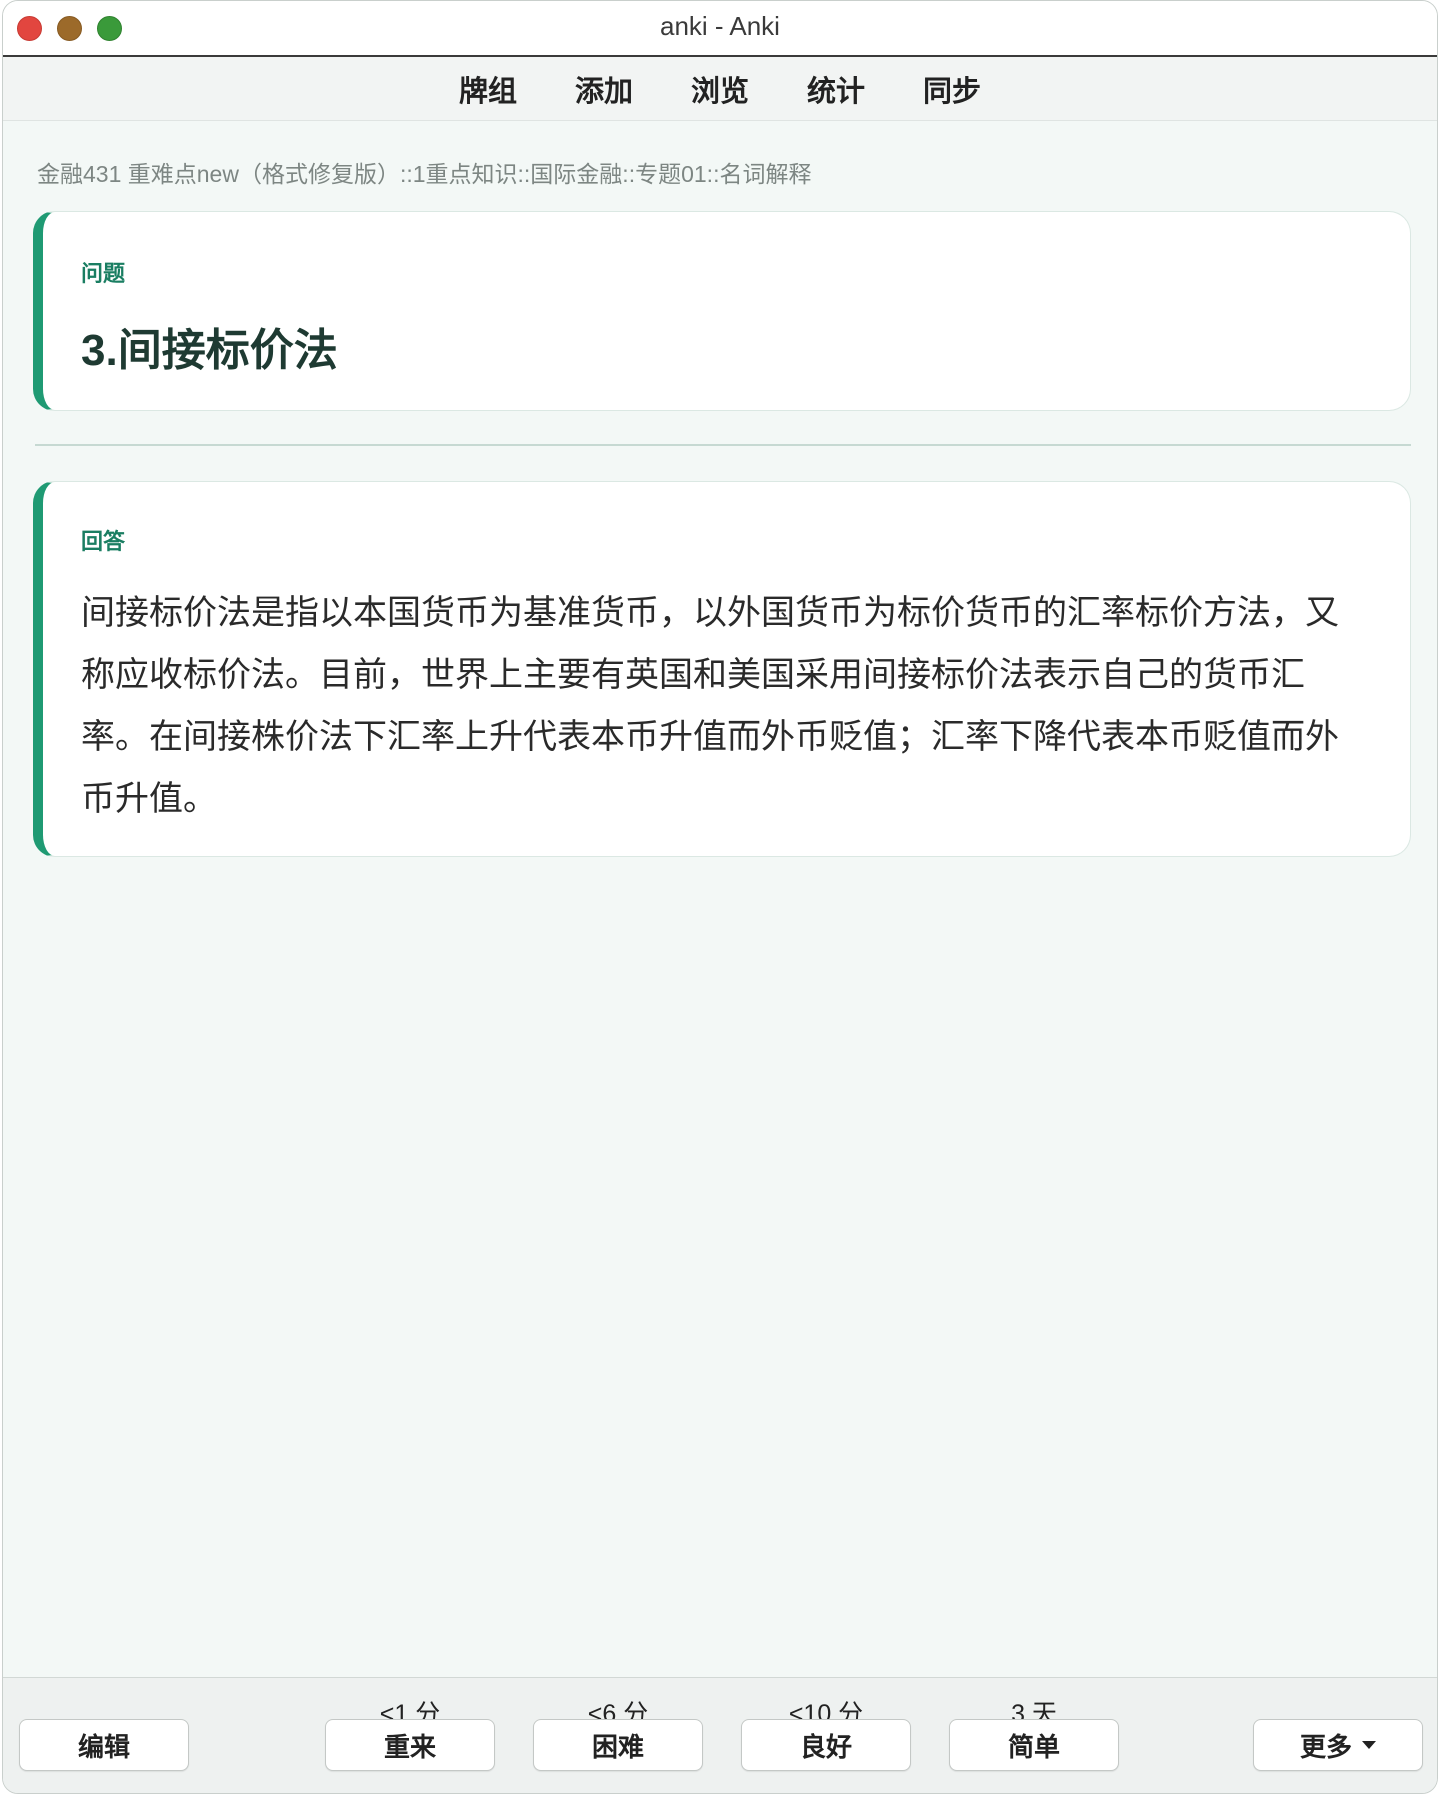  I want to click on window-title: anki - Anki, so click(720, 26).